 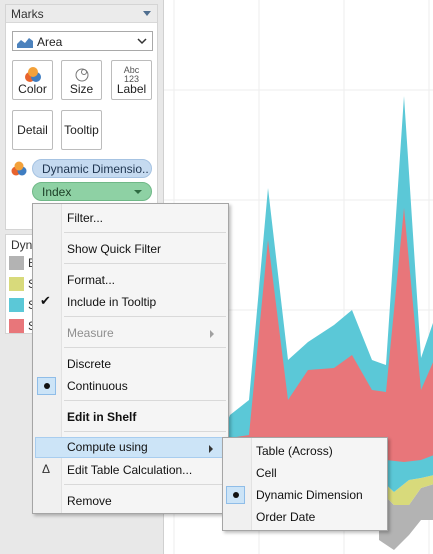 I want to click on mark-type-label: Area, so click(x=50, y=42).